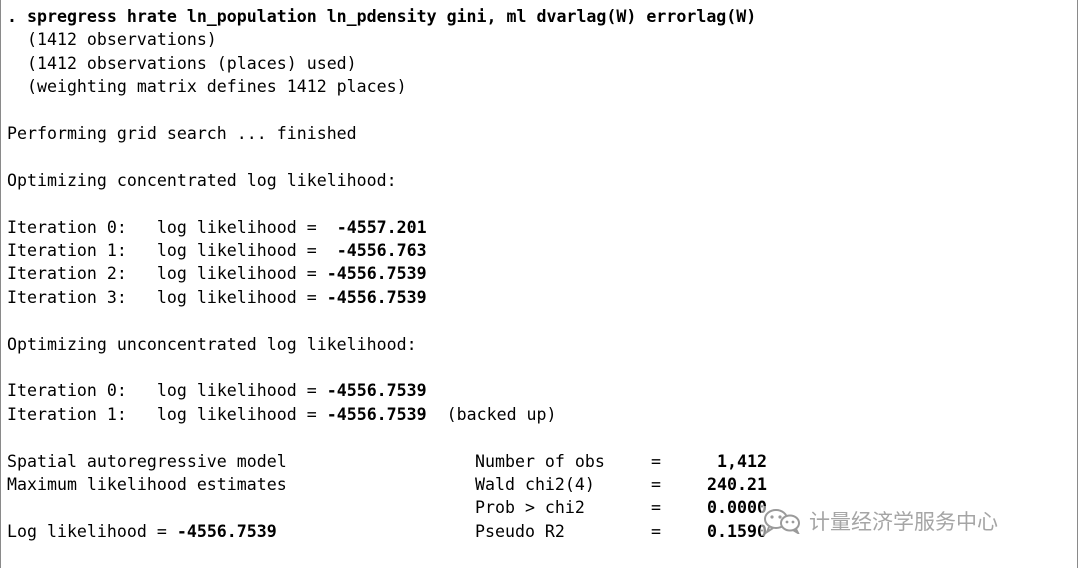 The height and width of the screenshot is (568, 1080). I want to click on log-likelihood-line: Log likelihood = -4556.7539, so click(142, 531).